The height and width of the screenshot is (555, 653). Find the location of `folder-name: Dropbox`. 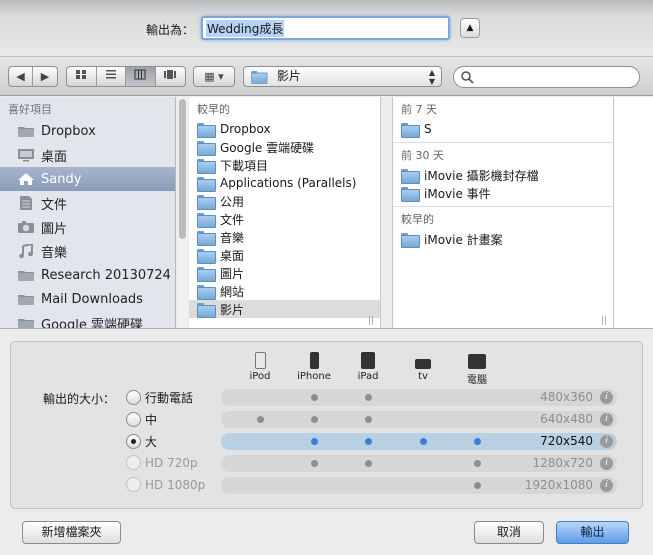

folder-name: Dropbox is located at coordinates (245, 129).